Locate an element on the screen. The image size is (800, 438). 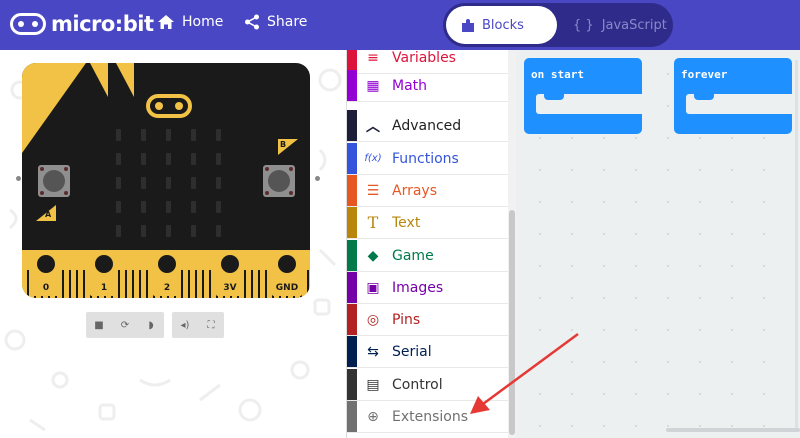
share-button: Share is located at coordinates (275, 22).